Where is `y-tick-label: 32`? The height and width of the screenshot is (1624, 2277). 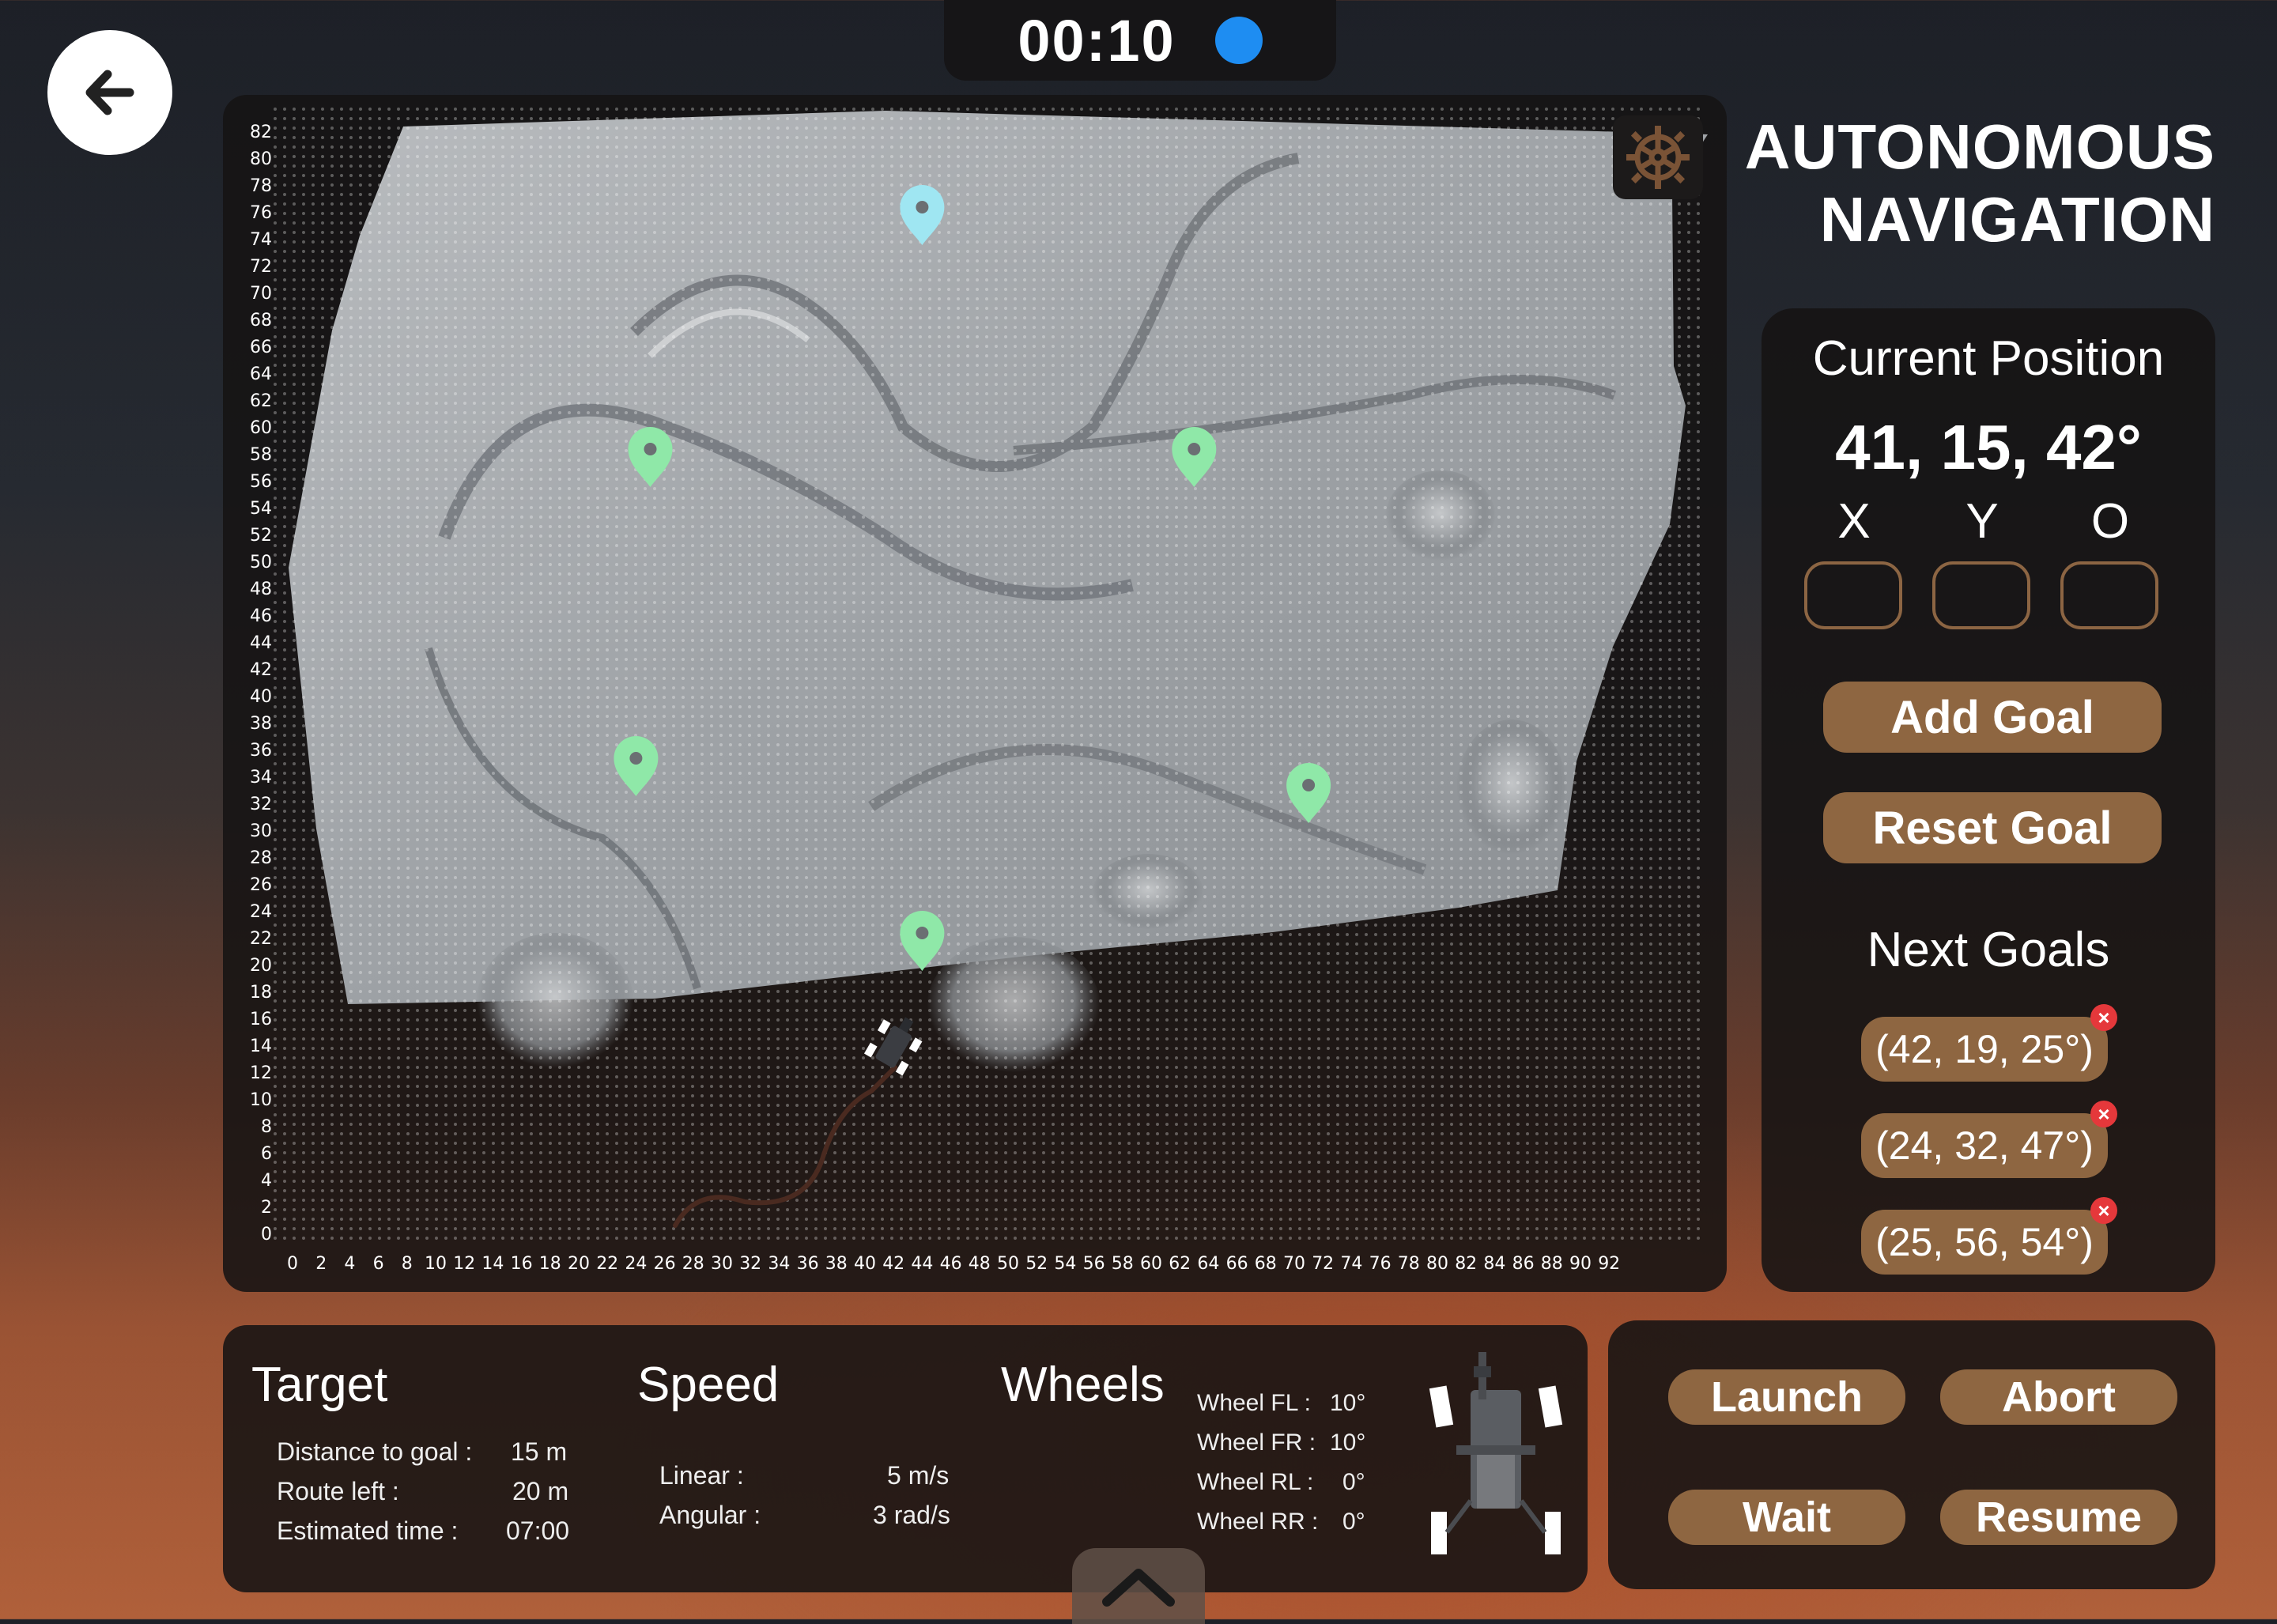 y-tick-label: 32 is located at coordinates (261, 805).